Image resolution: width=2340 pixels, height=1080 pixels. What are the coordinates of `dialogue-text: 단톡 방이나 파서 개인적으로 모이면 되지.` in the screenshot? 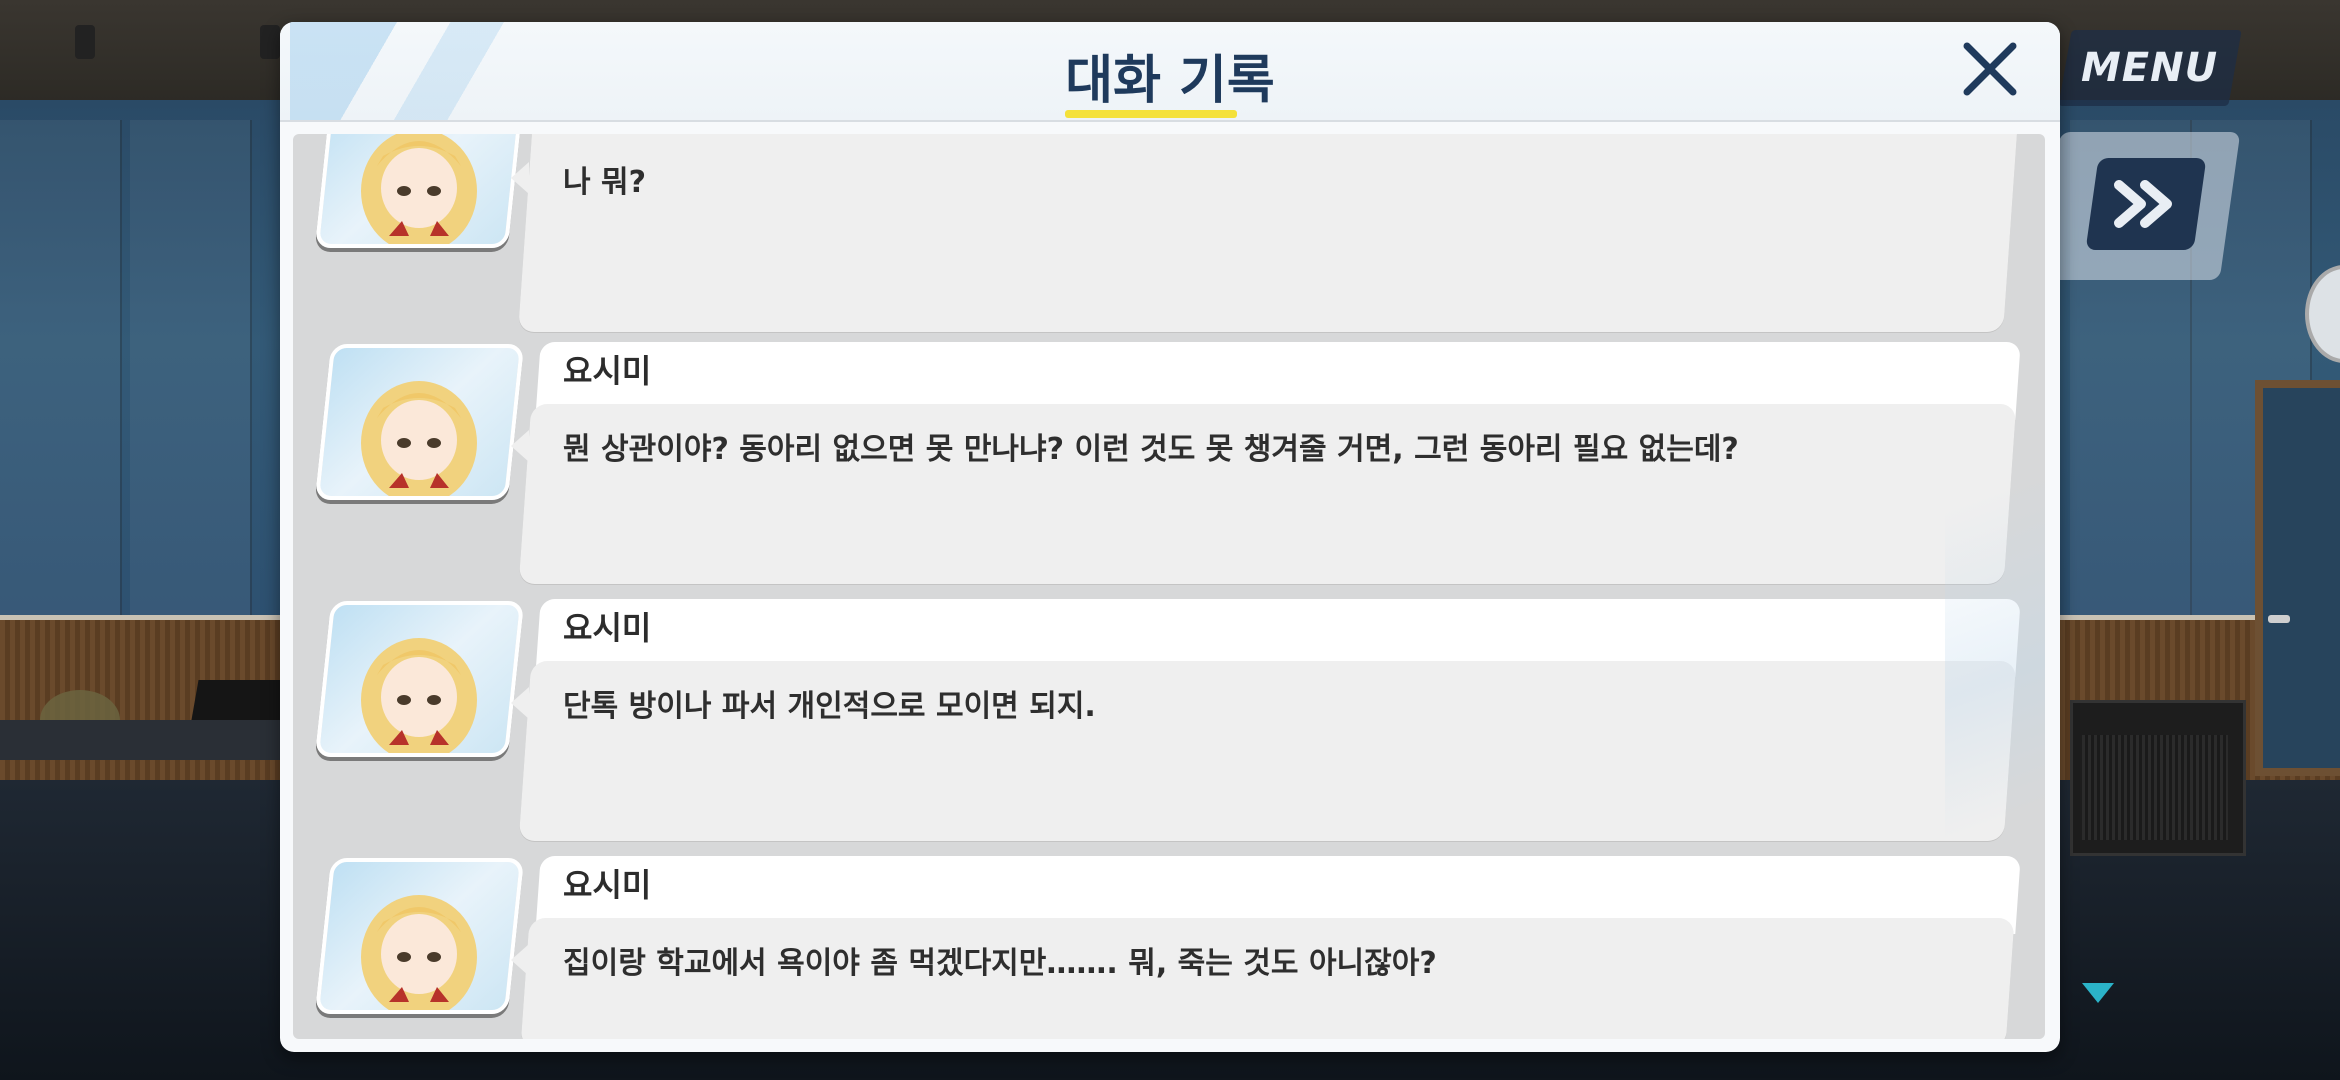 It's located at (829, 706).